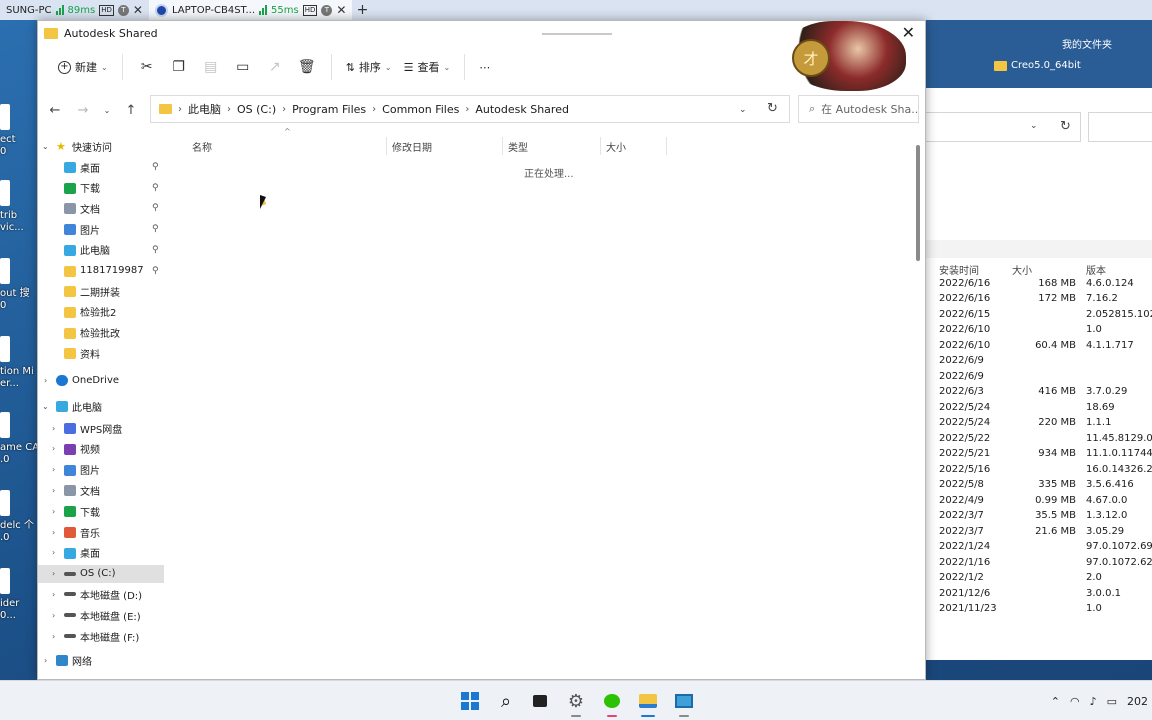 Image resolution: width=1152 pixels, height=720 pixels. I want to click on paste-icon: ▤, so click(211, 67).